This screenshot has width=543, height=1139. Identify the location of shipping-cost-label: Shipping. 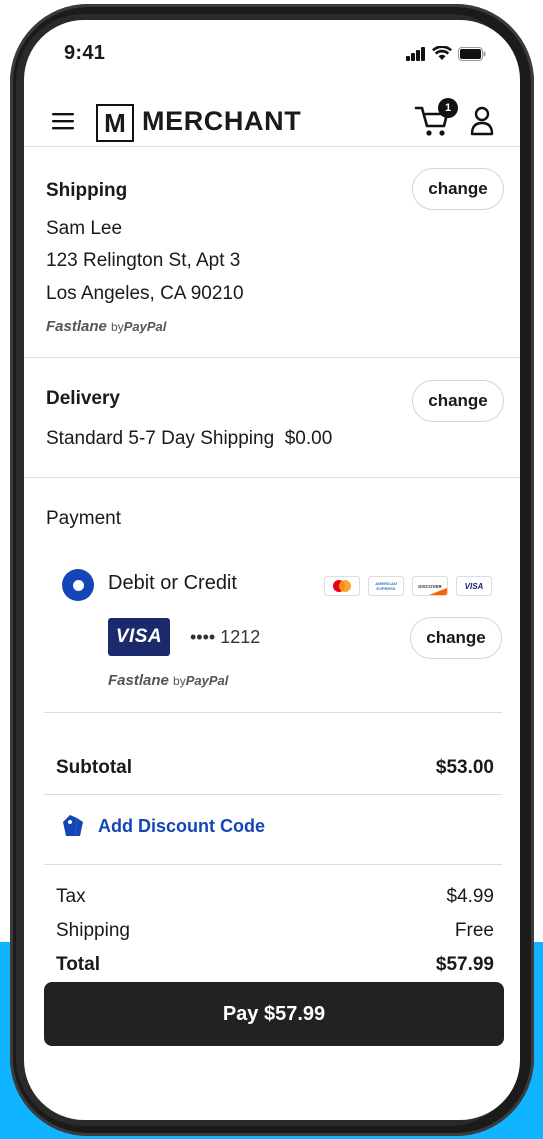
(93, 930).